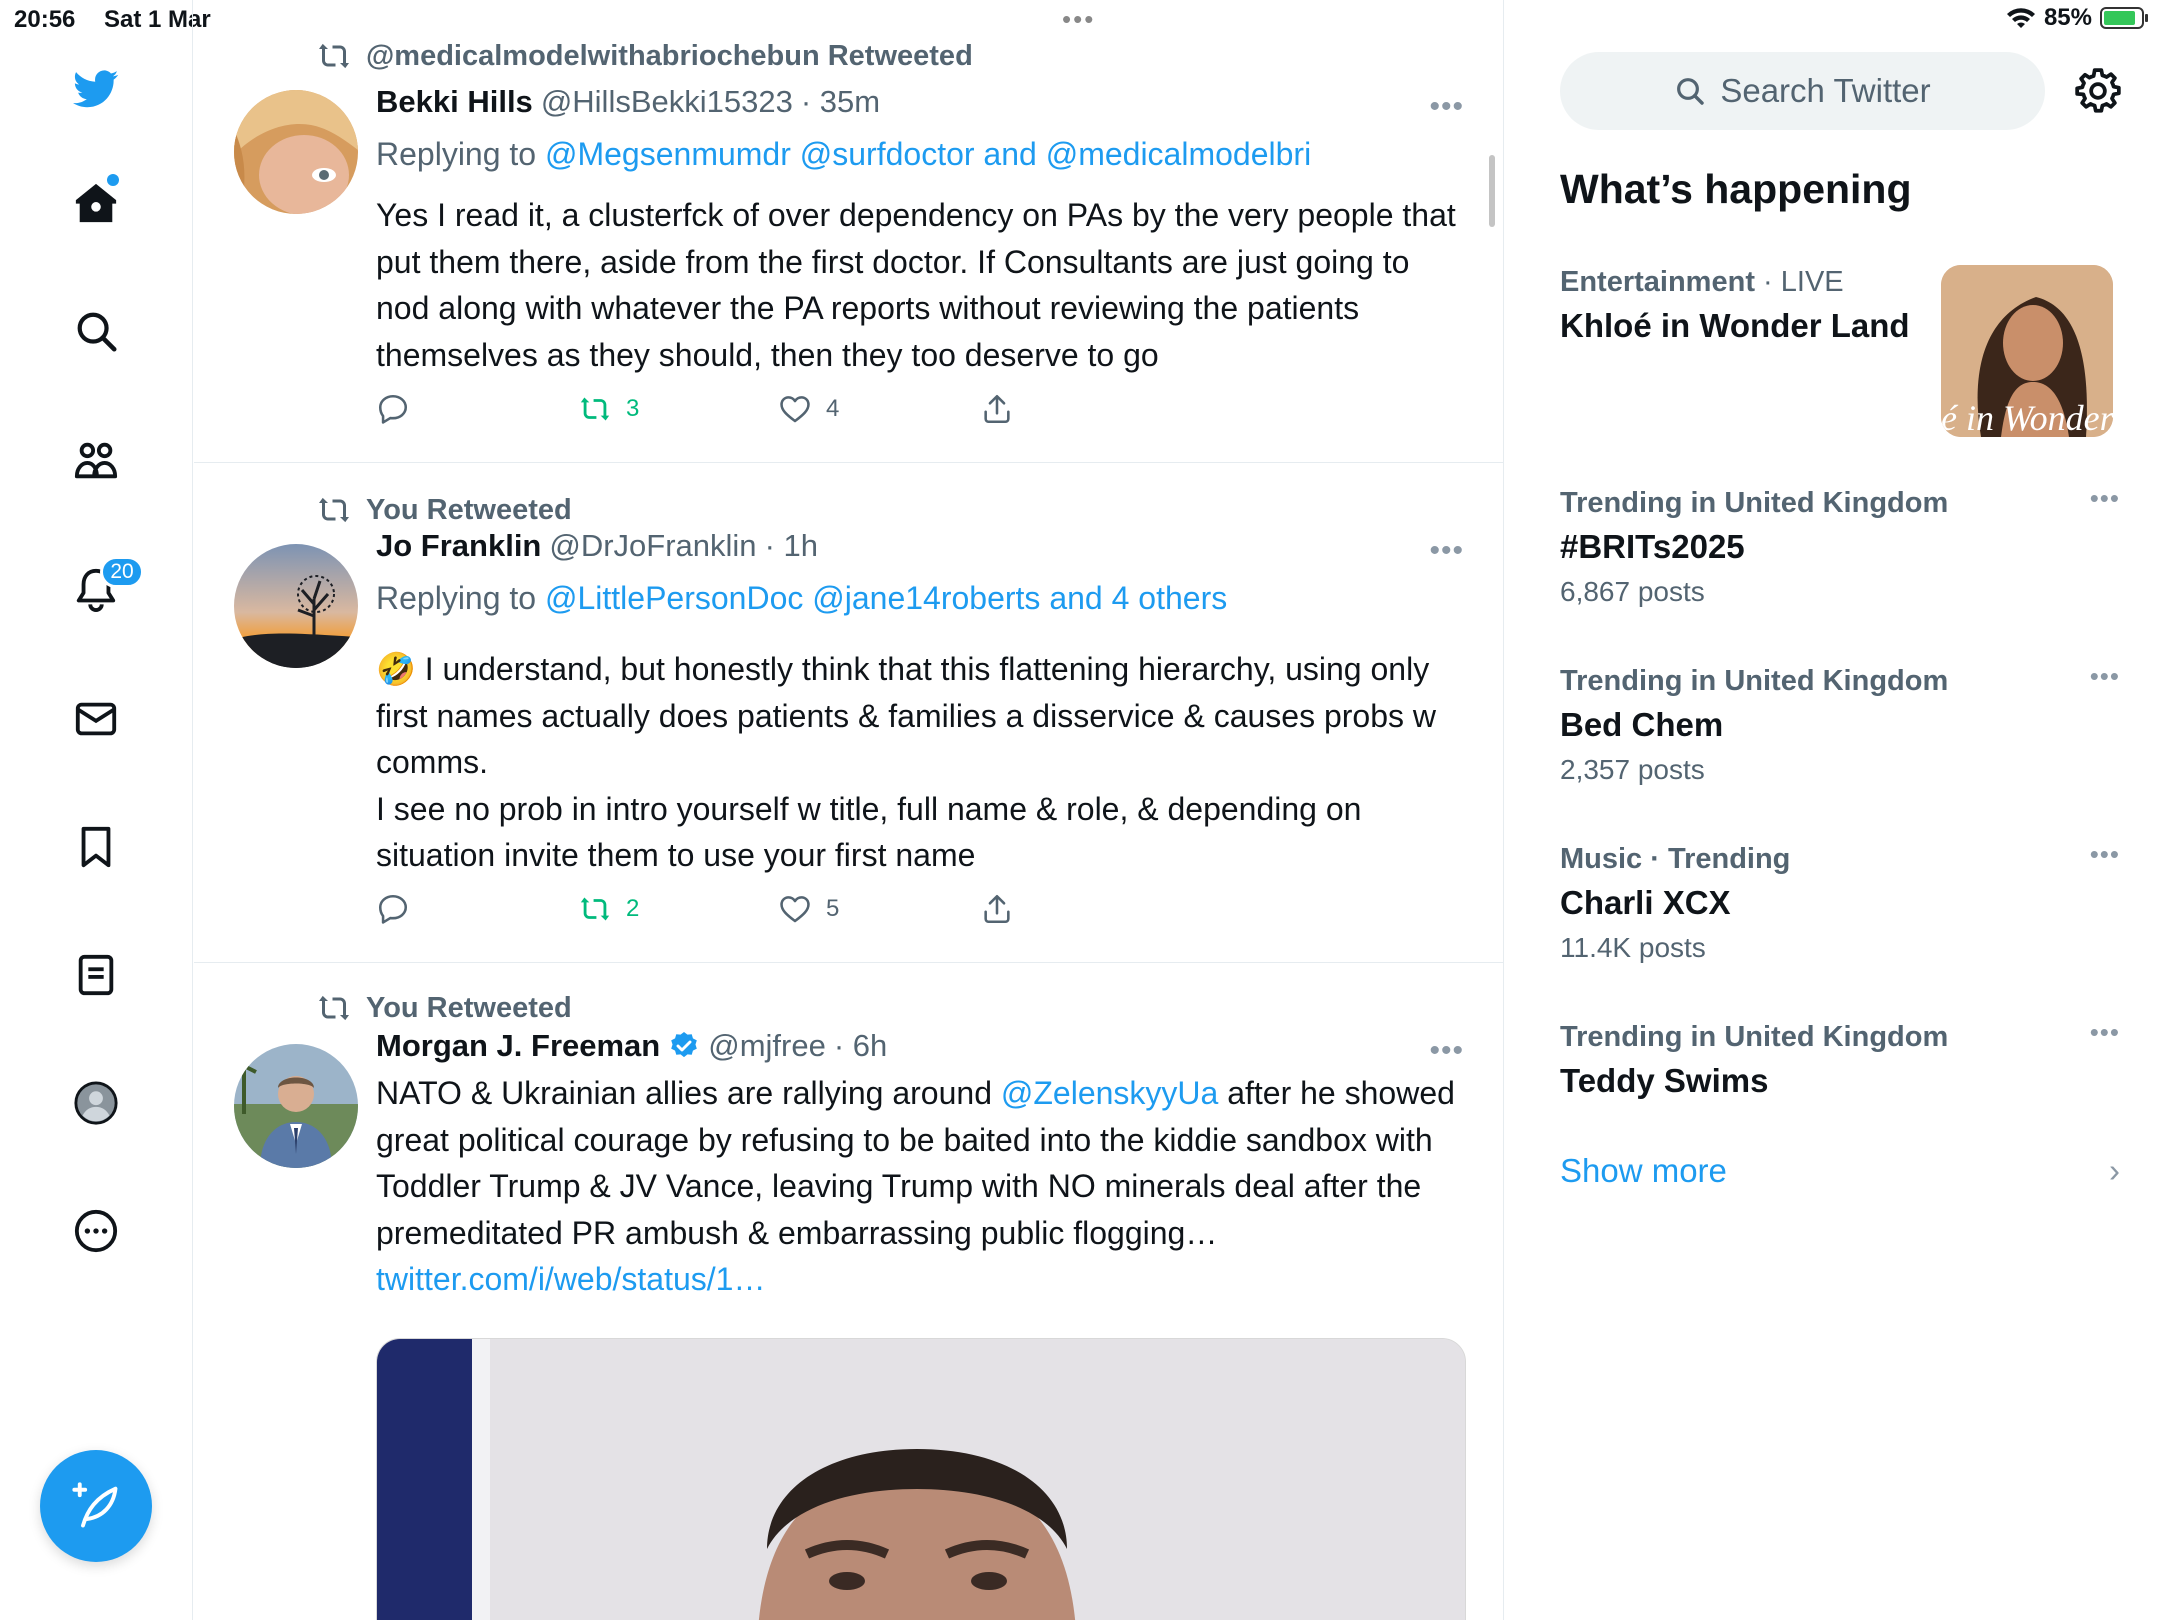 This screenshot has width=2160, height=1620. Describe the element at coordinates (96, 89) in the screenshot. I see `twitter-bird-icon` at that location.